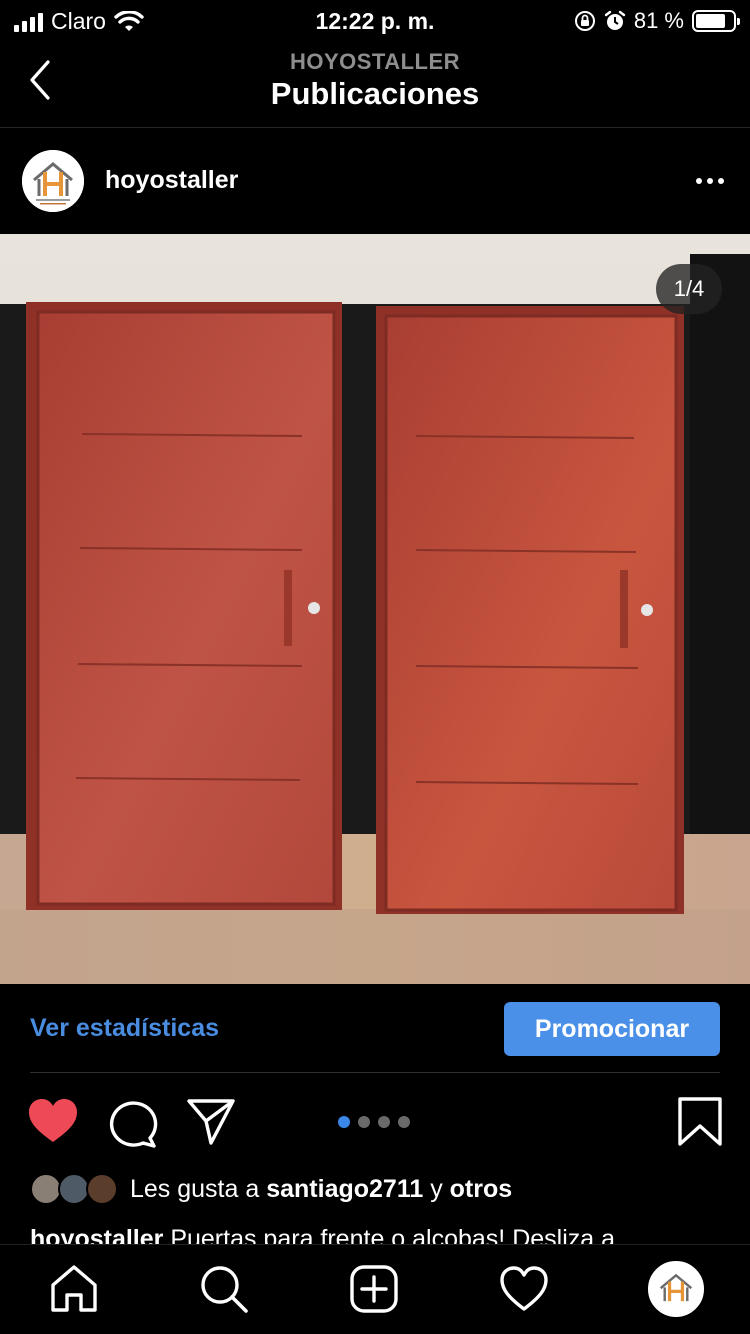 The width and height of the screenshot is (750, 1334). What do you see at coordinates (76, 1189) in the screenshot?
I see `liker-avatars` at bounding box center [76, 1189].